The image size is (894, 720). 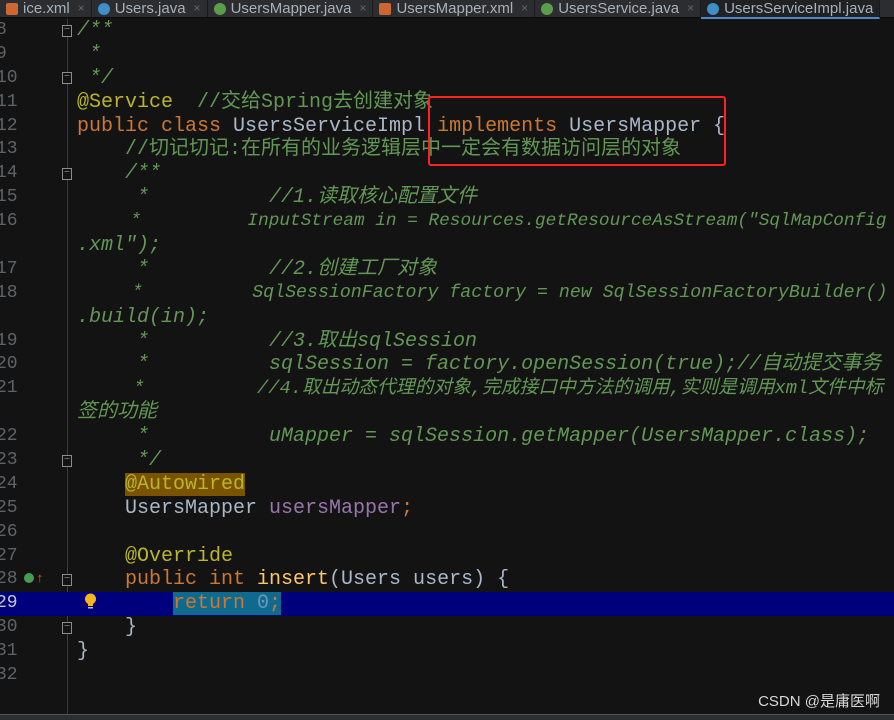 What do you see at coordinates (245, 509) in the screenshot?
I see `code-text: UsersMapper usersMapper;` at bounding box center [245, 509].